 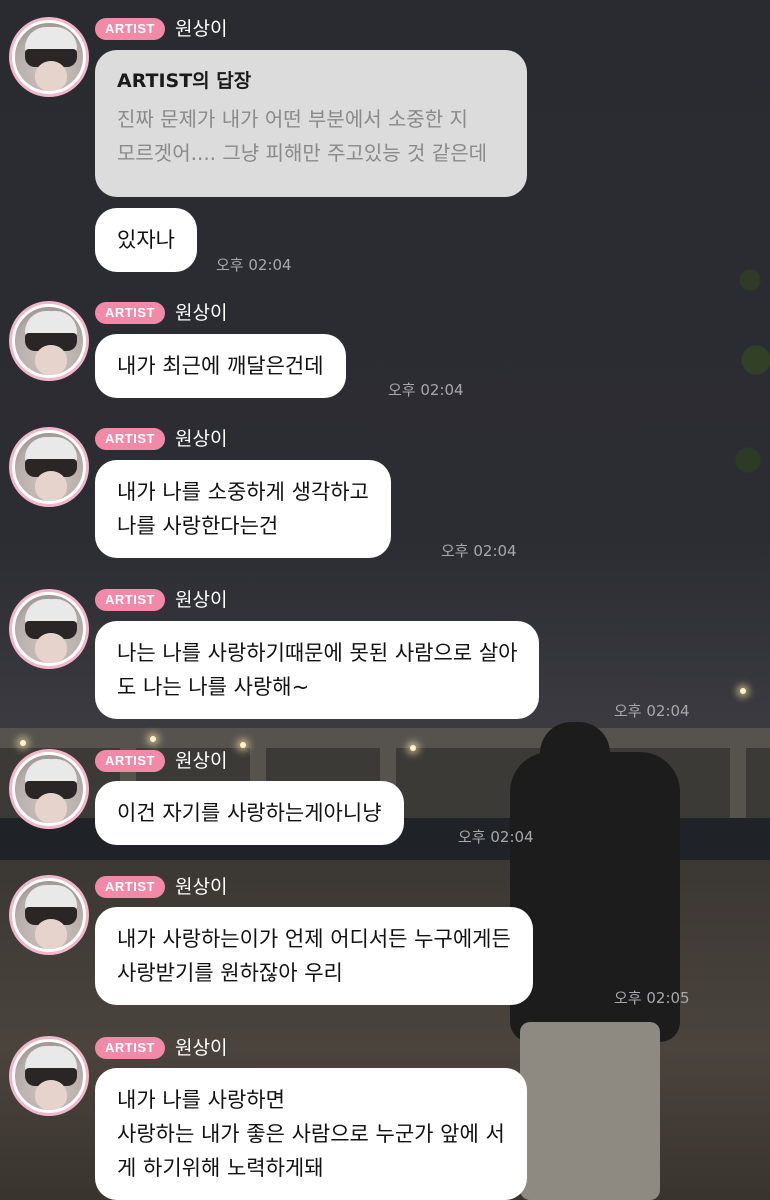 What do you see at coordinates (314, 939) in the screenshot?
I see `message-text: 내가 사랑하는이가 언제 어디서든 누구에게든` at bounding box center [314, 939].